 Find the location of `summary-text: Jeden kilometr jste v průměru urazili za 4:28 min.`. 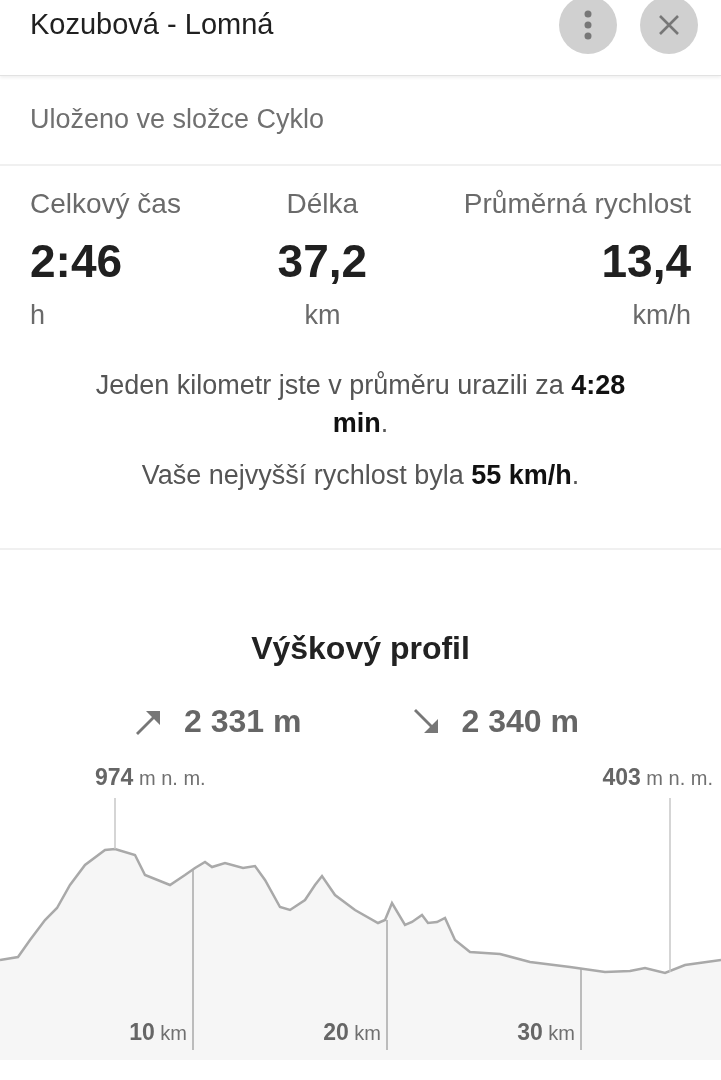

summary-text: Jeden kilometr jste v průměru urazili za 4:28 min. is located at coordinates (360, 404).